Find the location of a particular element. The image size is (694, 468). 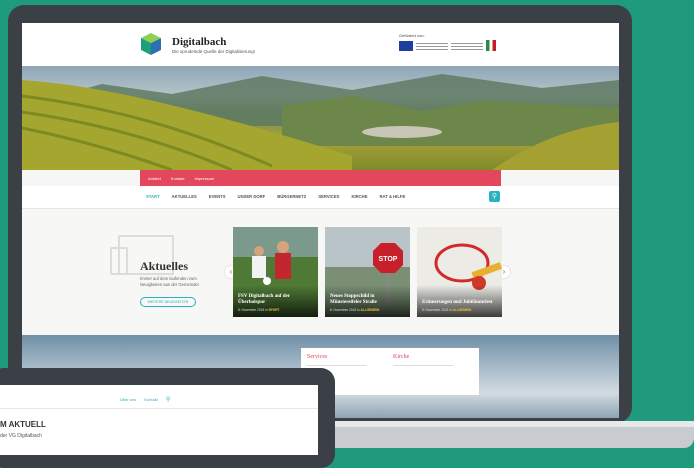

phone-heading: M AKTUELL is located at coordinates (23, 424).